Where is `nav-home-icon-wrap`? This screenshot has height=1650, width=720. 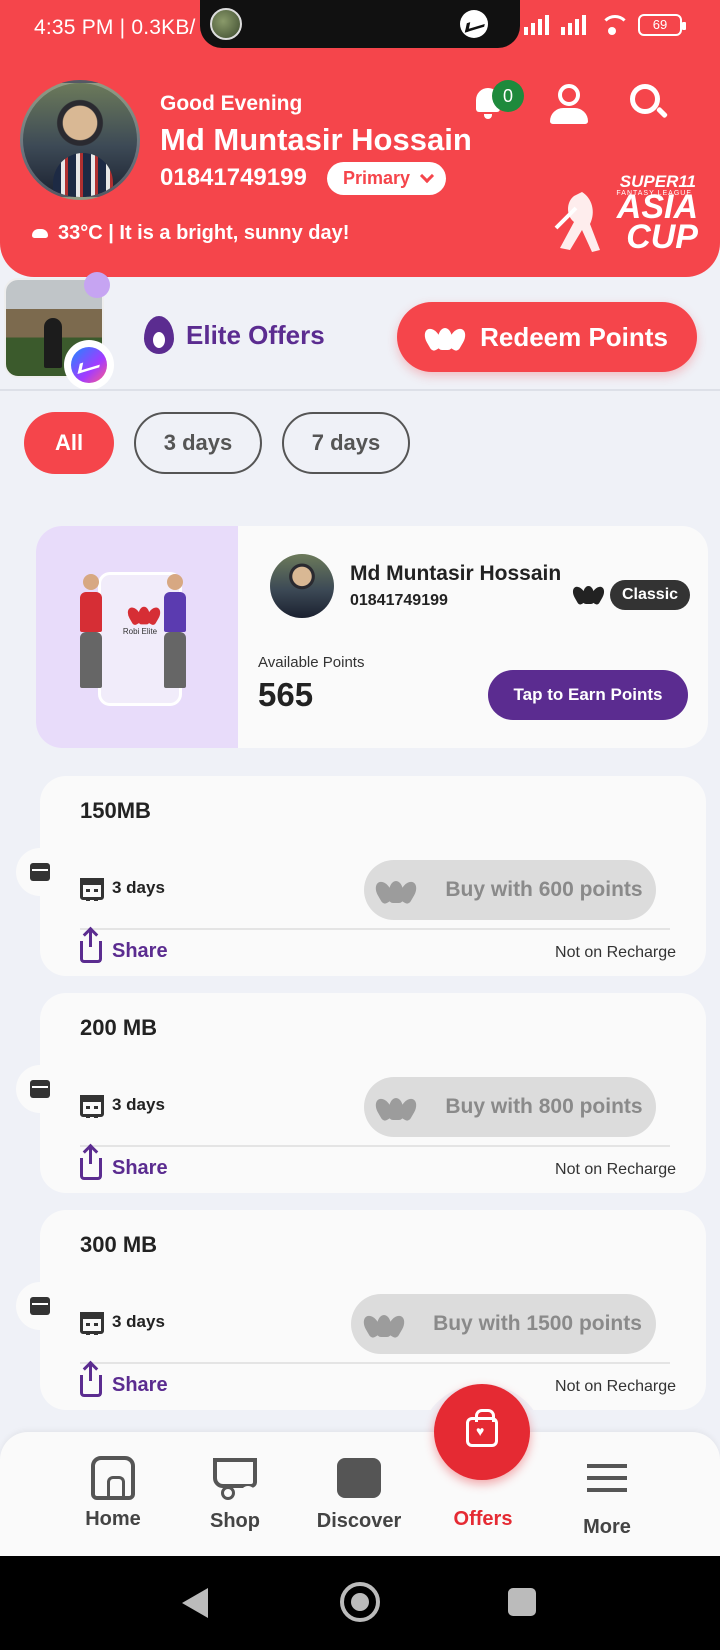 nav-home-icon-wrap is located at coordinates (113, 1480).